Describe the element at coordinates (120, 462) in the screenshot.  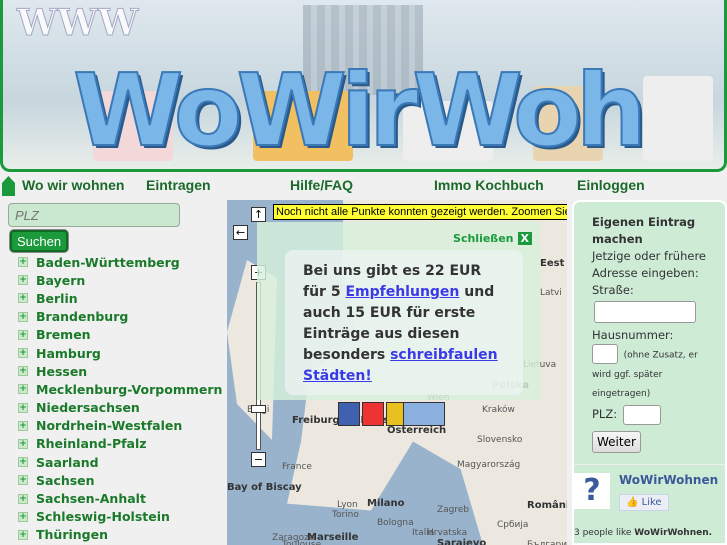
I see `state-item: + Saarland` at that location.